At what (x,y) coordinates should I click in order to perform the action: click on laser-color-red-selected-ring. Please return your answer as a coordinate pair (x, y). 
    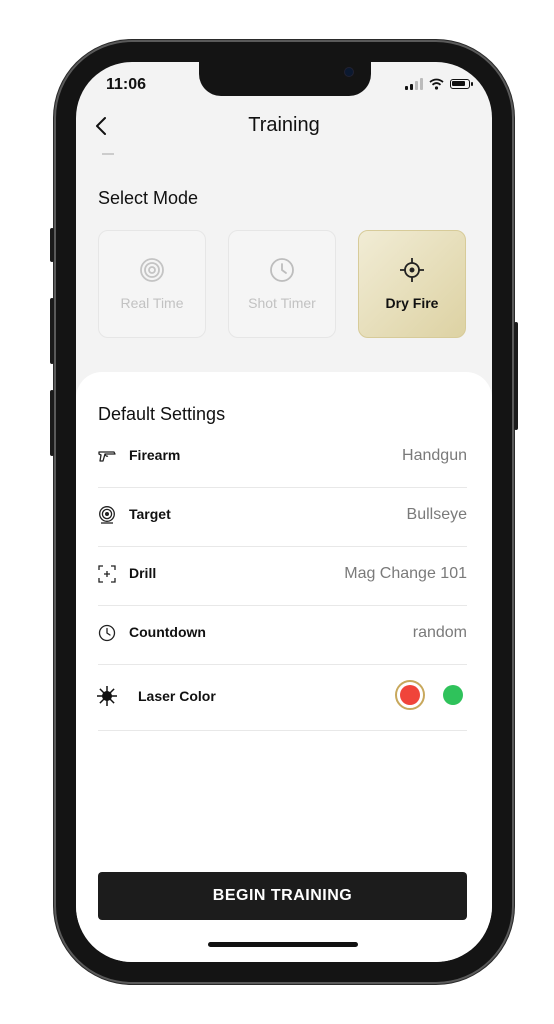
    Looking at the image, I should click on (410, 695).